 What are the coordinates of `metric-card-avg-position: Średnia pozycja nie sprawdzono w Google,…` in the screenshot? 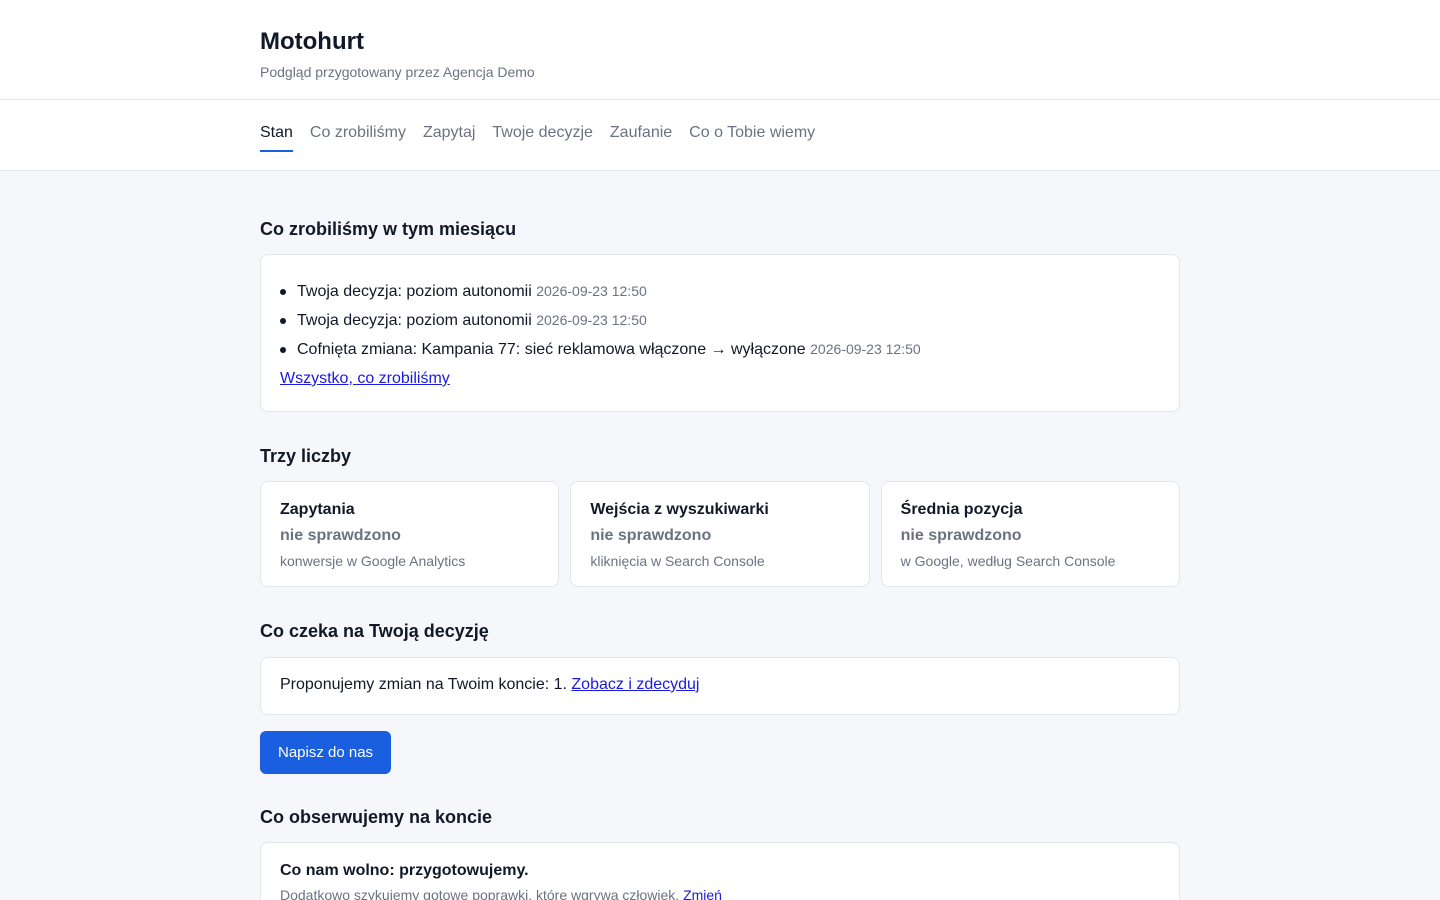 It's located at (1030, 534).